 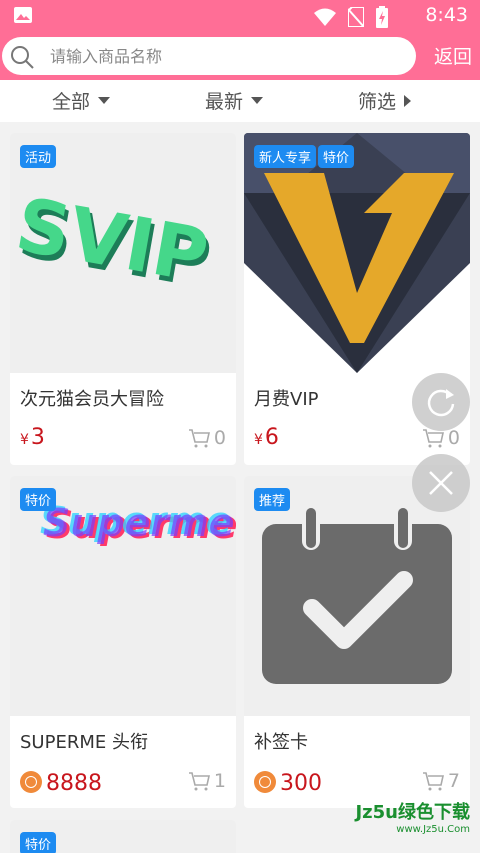 I want to click on cart-count: 0, so click(x=207, y=438).